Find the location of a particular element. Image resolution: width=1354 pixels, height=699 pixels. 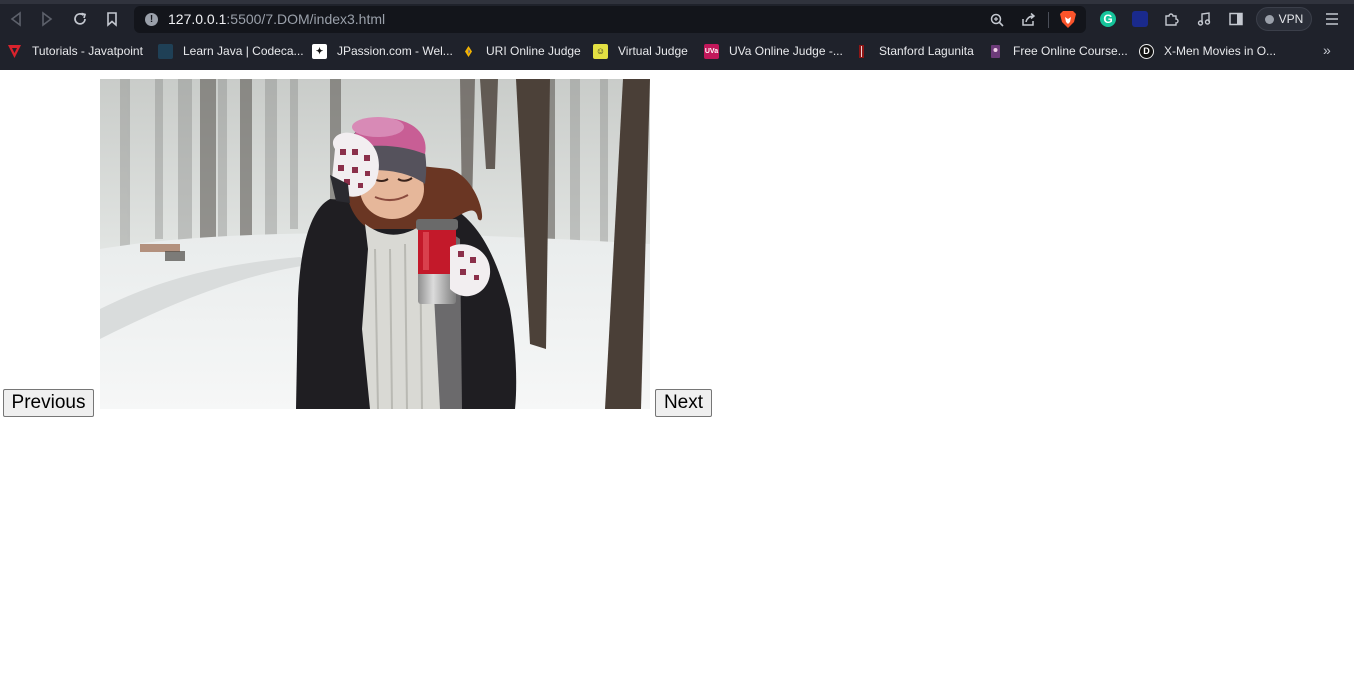

previous-button: Previous is located at coordinates (48, 403).